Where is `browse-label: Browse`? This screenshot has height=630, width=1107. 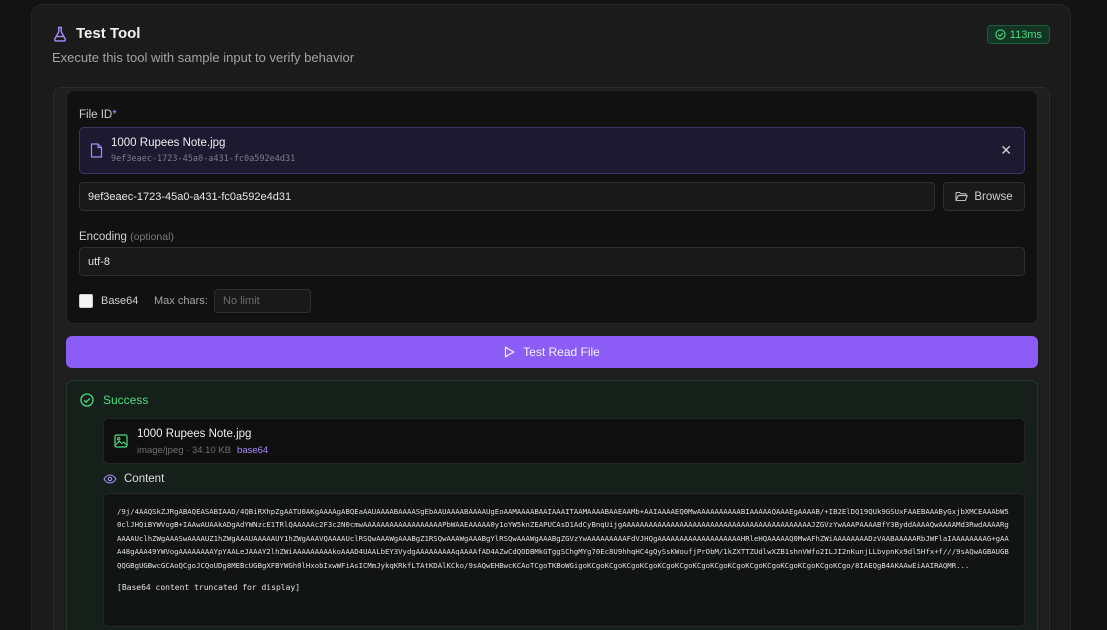 browse-label: Browse is located at coordinates (993, 196).